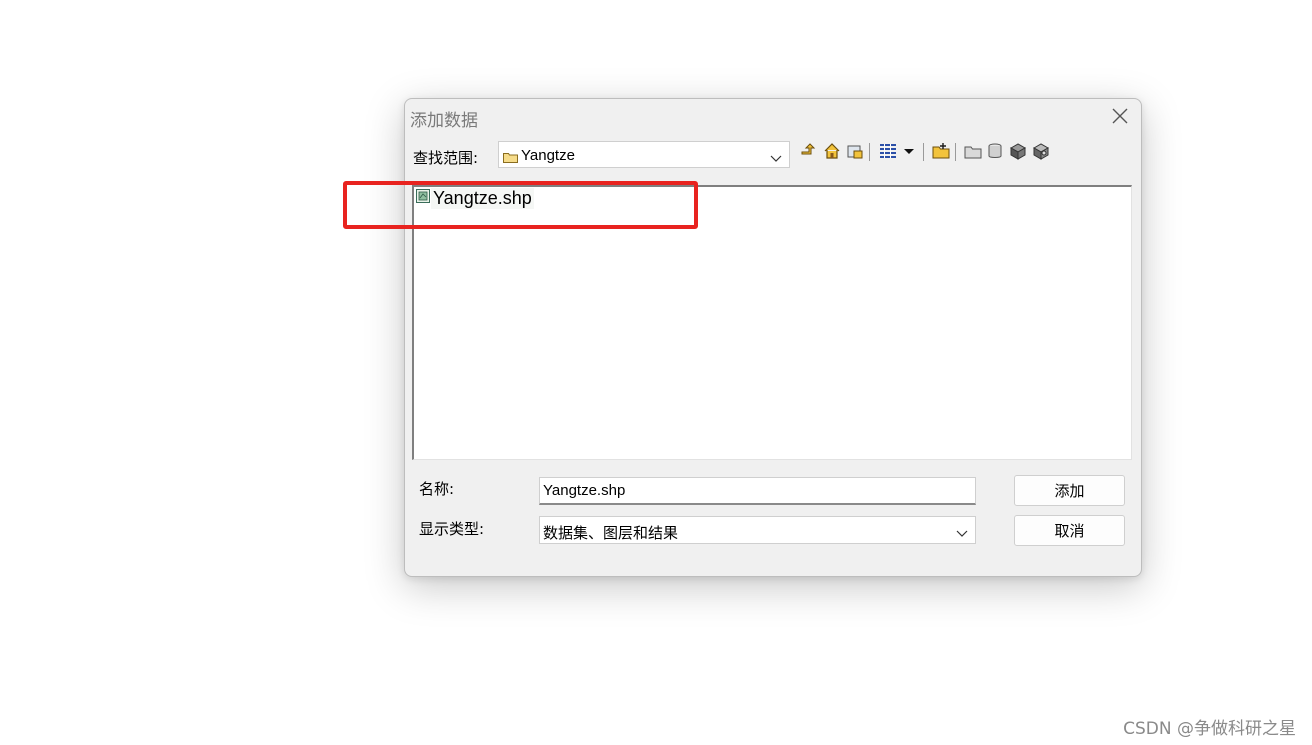  What do you see at coordinates (855, 151) in the screenshot?
I see `connect-folder-icon` at bounding box center [855, 151].